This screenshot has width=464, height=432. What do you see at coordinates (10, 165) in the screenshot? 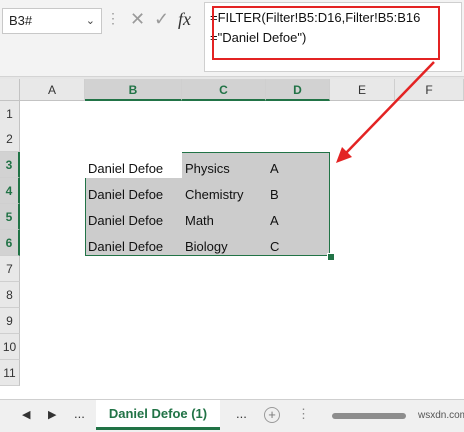
I see `row-header-3: 3` at bounding box center [10, 165].